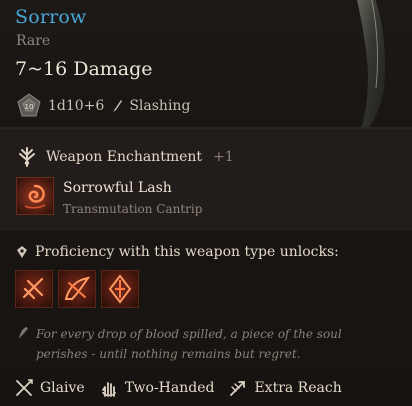 Image resolution: width=412 pixels, height=406 pixels. What do you see at coordinates (33, 41) in the screenshot?
I see `item-rarity: Rare` at bounding box center [33, 41].